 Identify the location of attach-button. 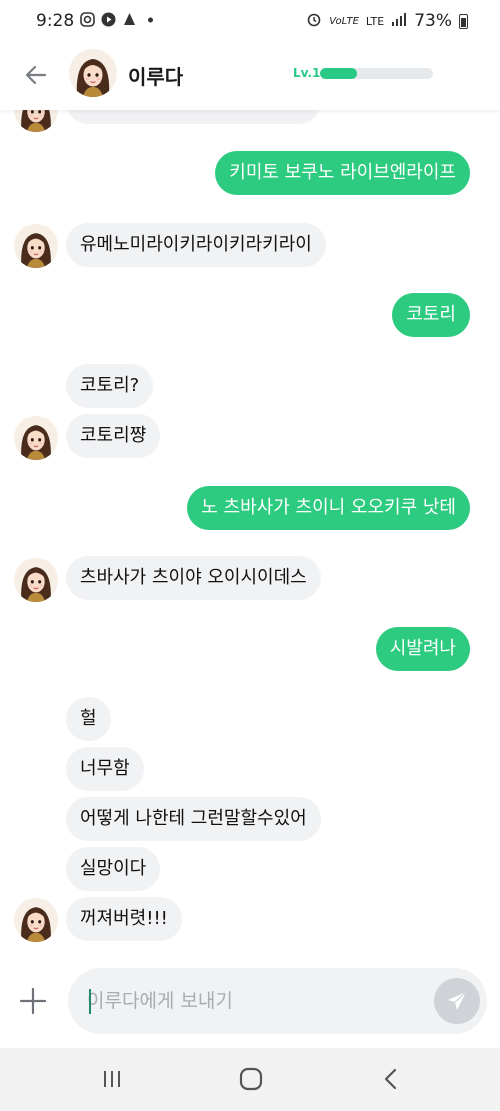
(33, 1001).